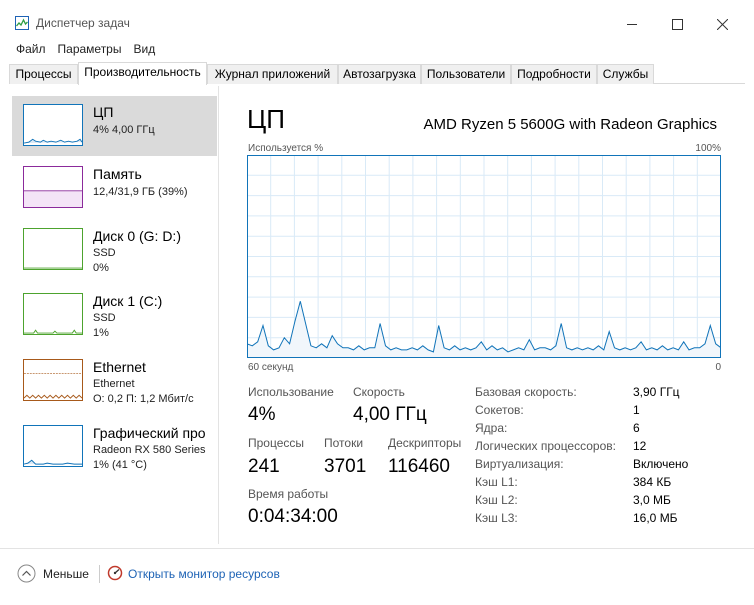 This screenshot has width=754, height=605. I want to click on resource-item-disk-1: Диск 1 (C:) SSD 1%, so click(114, 315).